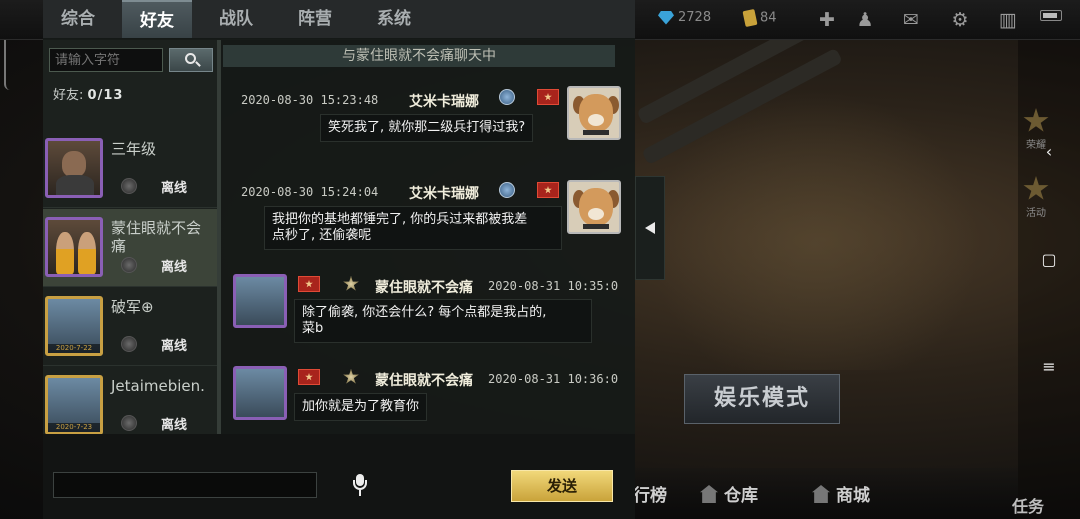 This screenshot has width=1080, height=519. I want to click on friend-item-4: 2020-7-23 Jetaimebien. 离线, so click(130, 400).